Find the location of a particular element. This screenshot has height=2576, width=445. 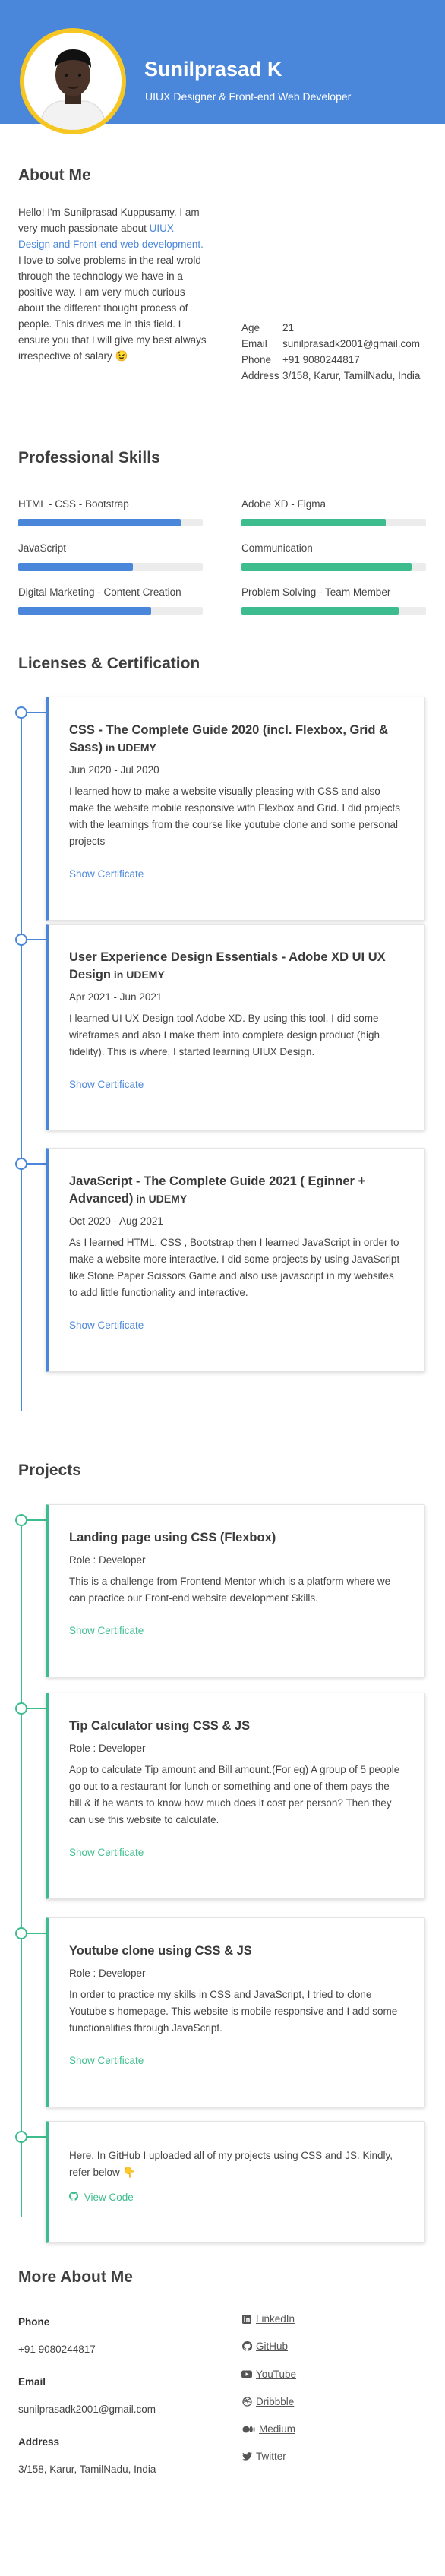

github-icon is located at coordinates (74, 2197).